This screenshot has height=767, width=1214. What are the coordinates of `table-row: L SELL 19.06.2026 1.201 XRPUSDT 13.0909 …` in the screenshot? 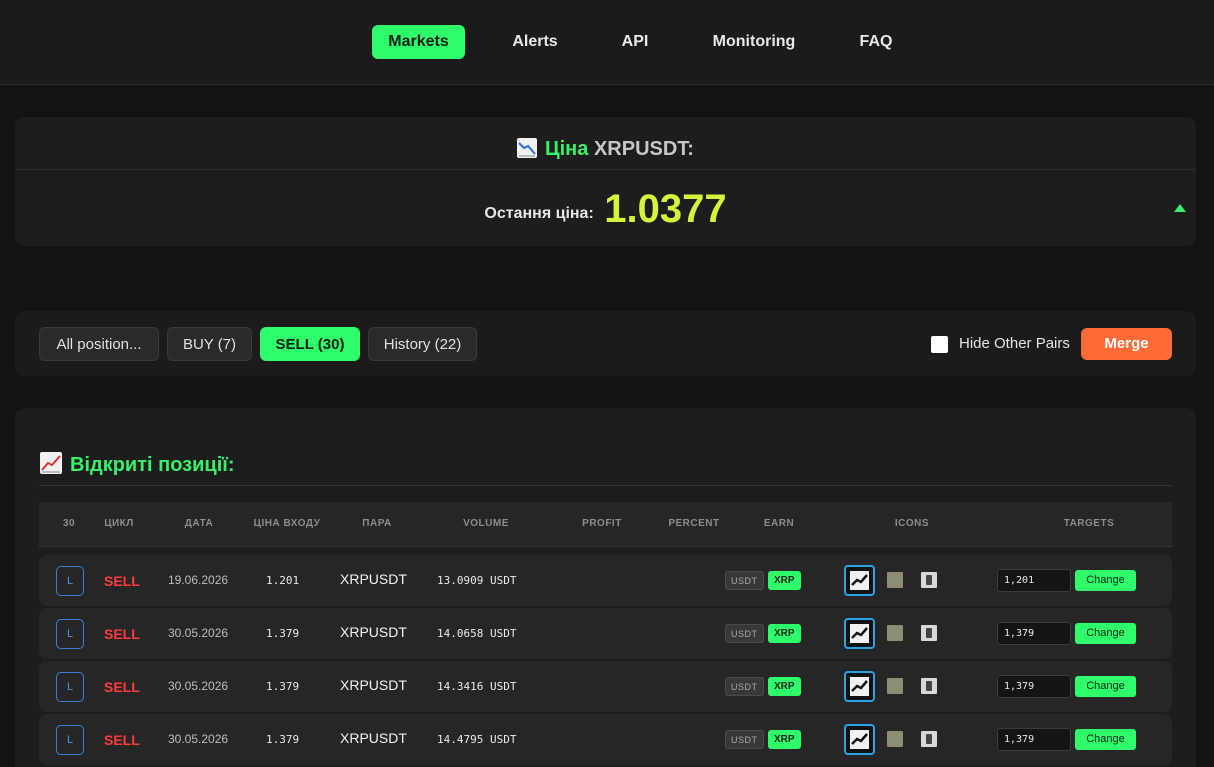 It's located at (605, 580).